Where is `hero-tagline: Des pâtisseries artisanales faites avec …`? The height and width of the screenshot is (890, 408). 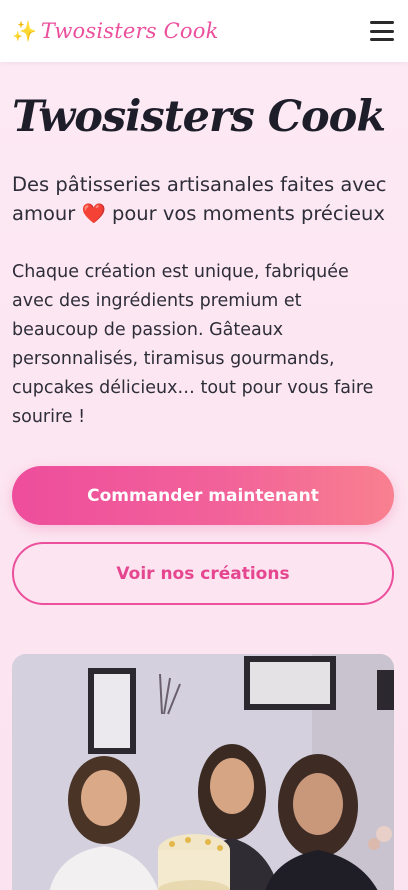 hero-tagline: Des pâtisseries artisanales faites avec … is located at coordinates (206, 199).